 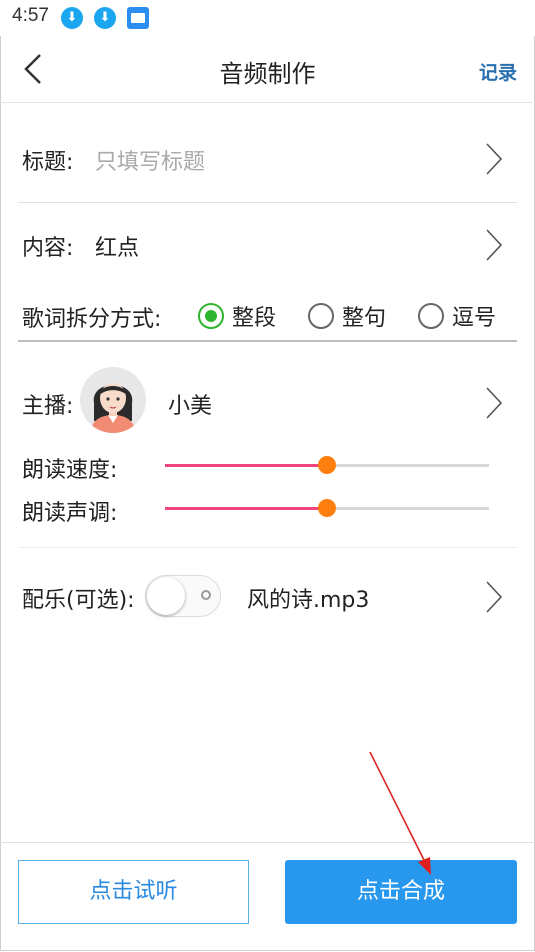 I want to click on music-toggle, so click(x=183, y=596).